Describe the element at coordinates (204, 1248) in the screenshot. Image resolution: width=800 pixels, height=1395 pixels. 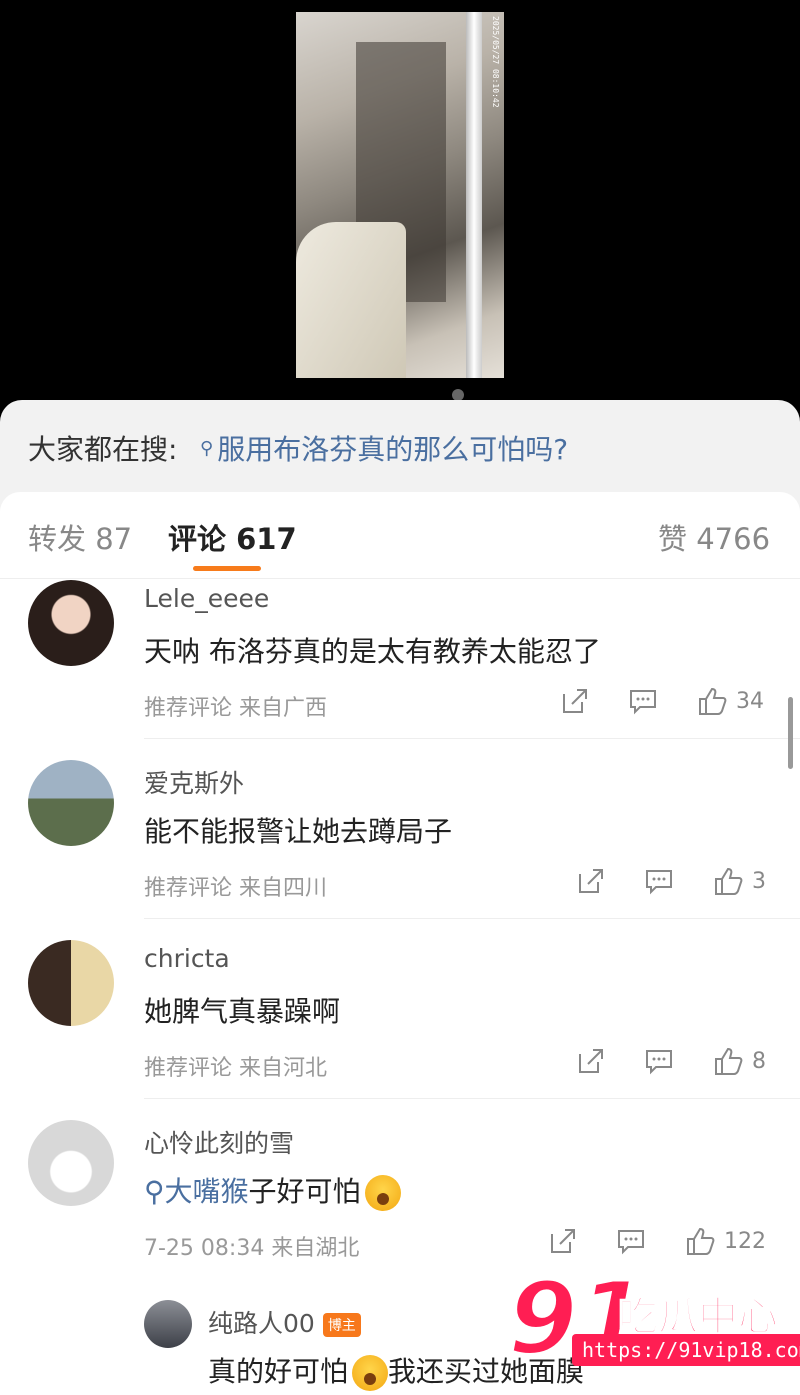
I see `comment-time: 7-25 08:34` at that location.